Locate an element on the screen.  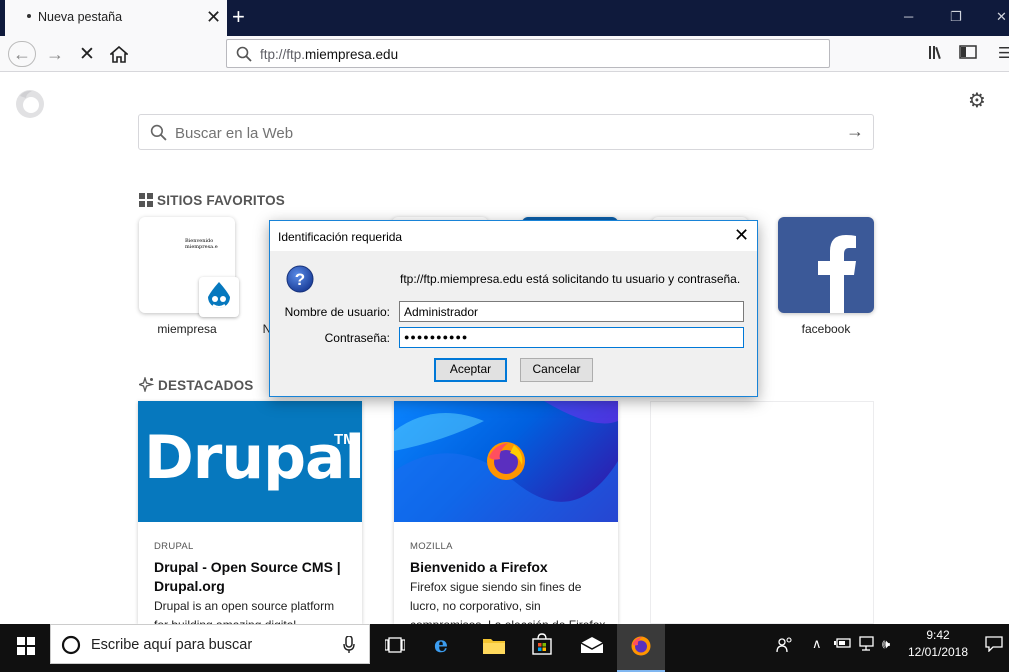
drupal-card-image: Drupal TM is located at coordinates (250, 461).